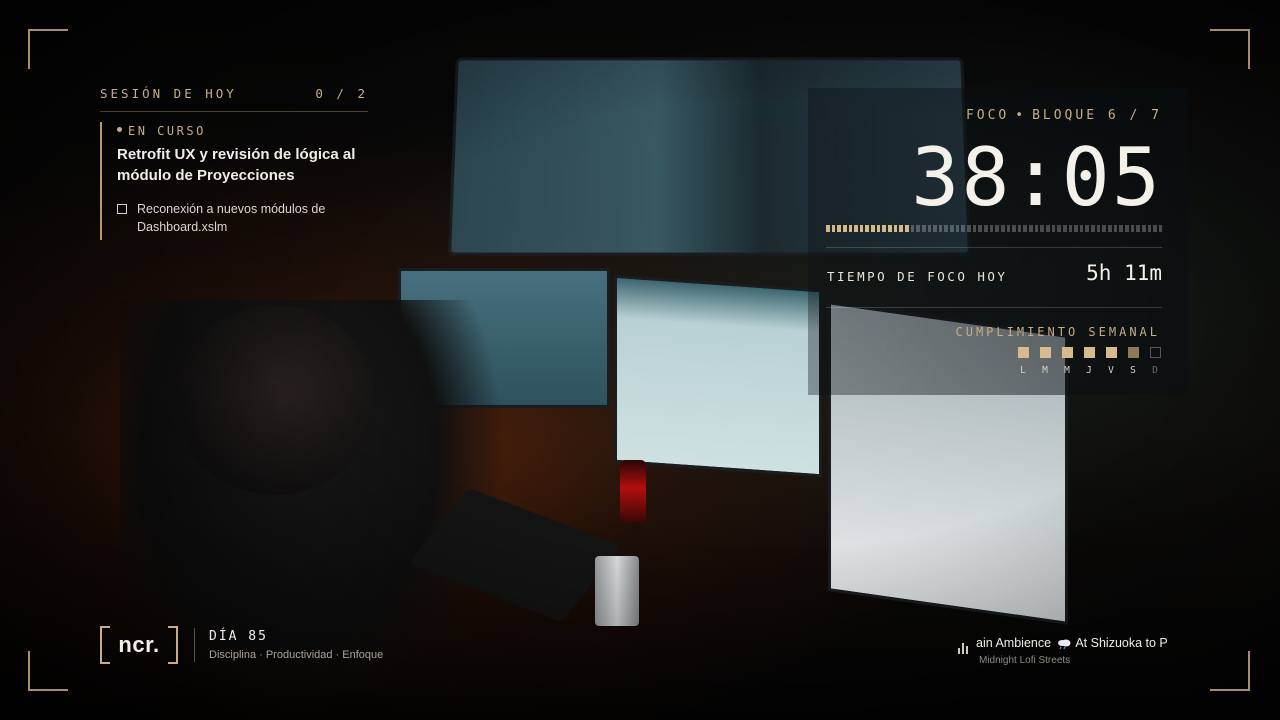 This screenshot has width=1280, height=720. I want to click on focus-today-label: TIEMPO DE FOCO HOY, so click(917, 276).